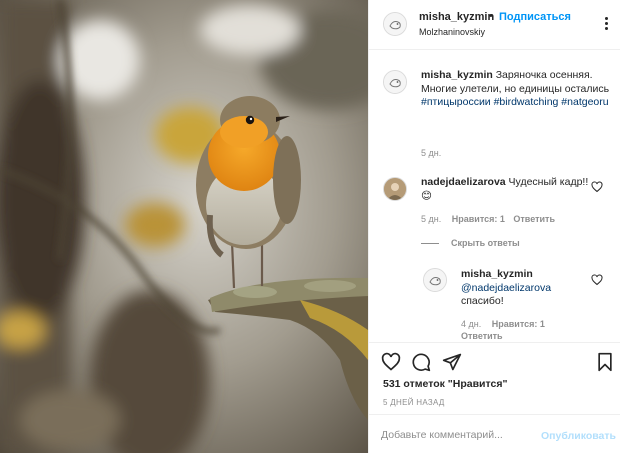 The width and height of the screenshot is (620, 453). Describe the element at coordinates (578, 436) in the screenshot. I see `publish-button: Опубликовать` at that location.